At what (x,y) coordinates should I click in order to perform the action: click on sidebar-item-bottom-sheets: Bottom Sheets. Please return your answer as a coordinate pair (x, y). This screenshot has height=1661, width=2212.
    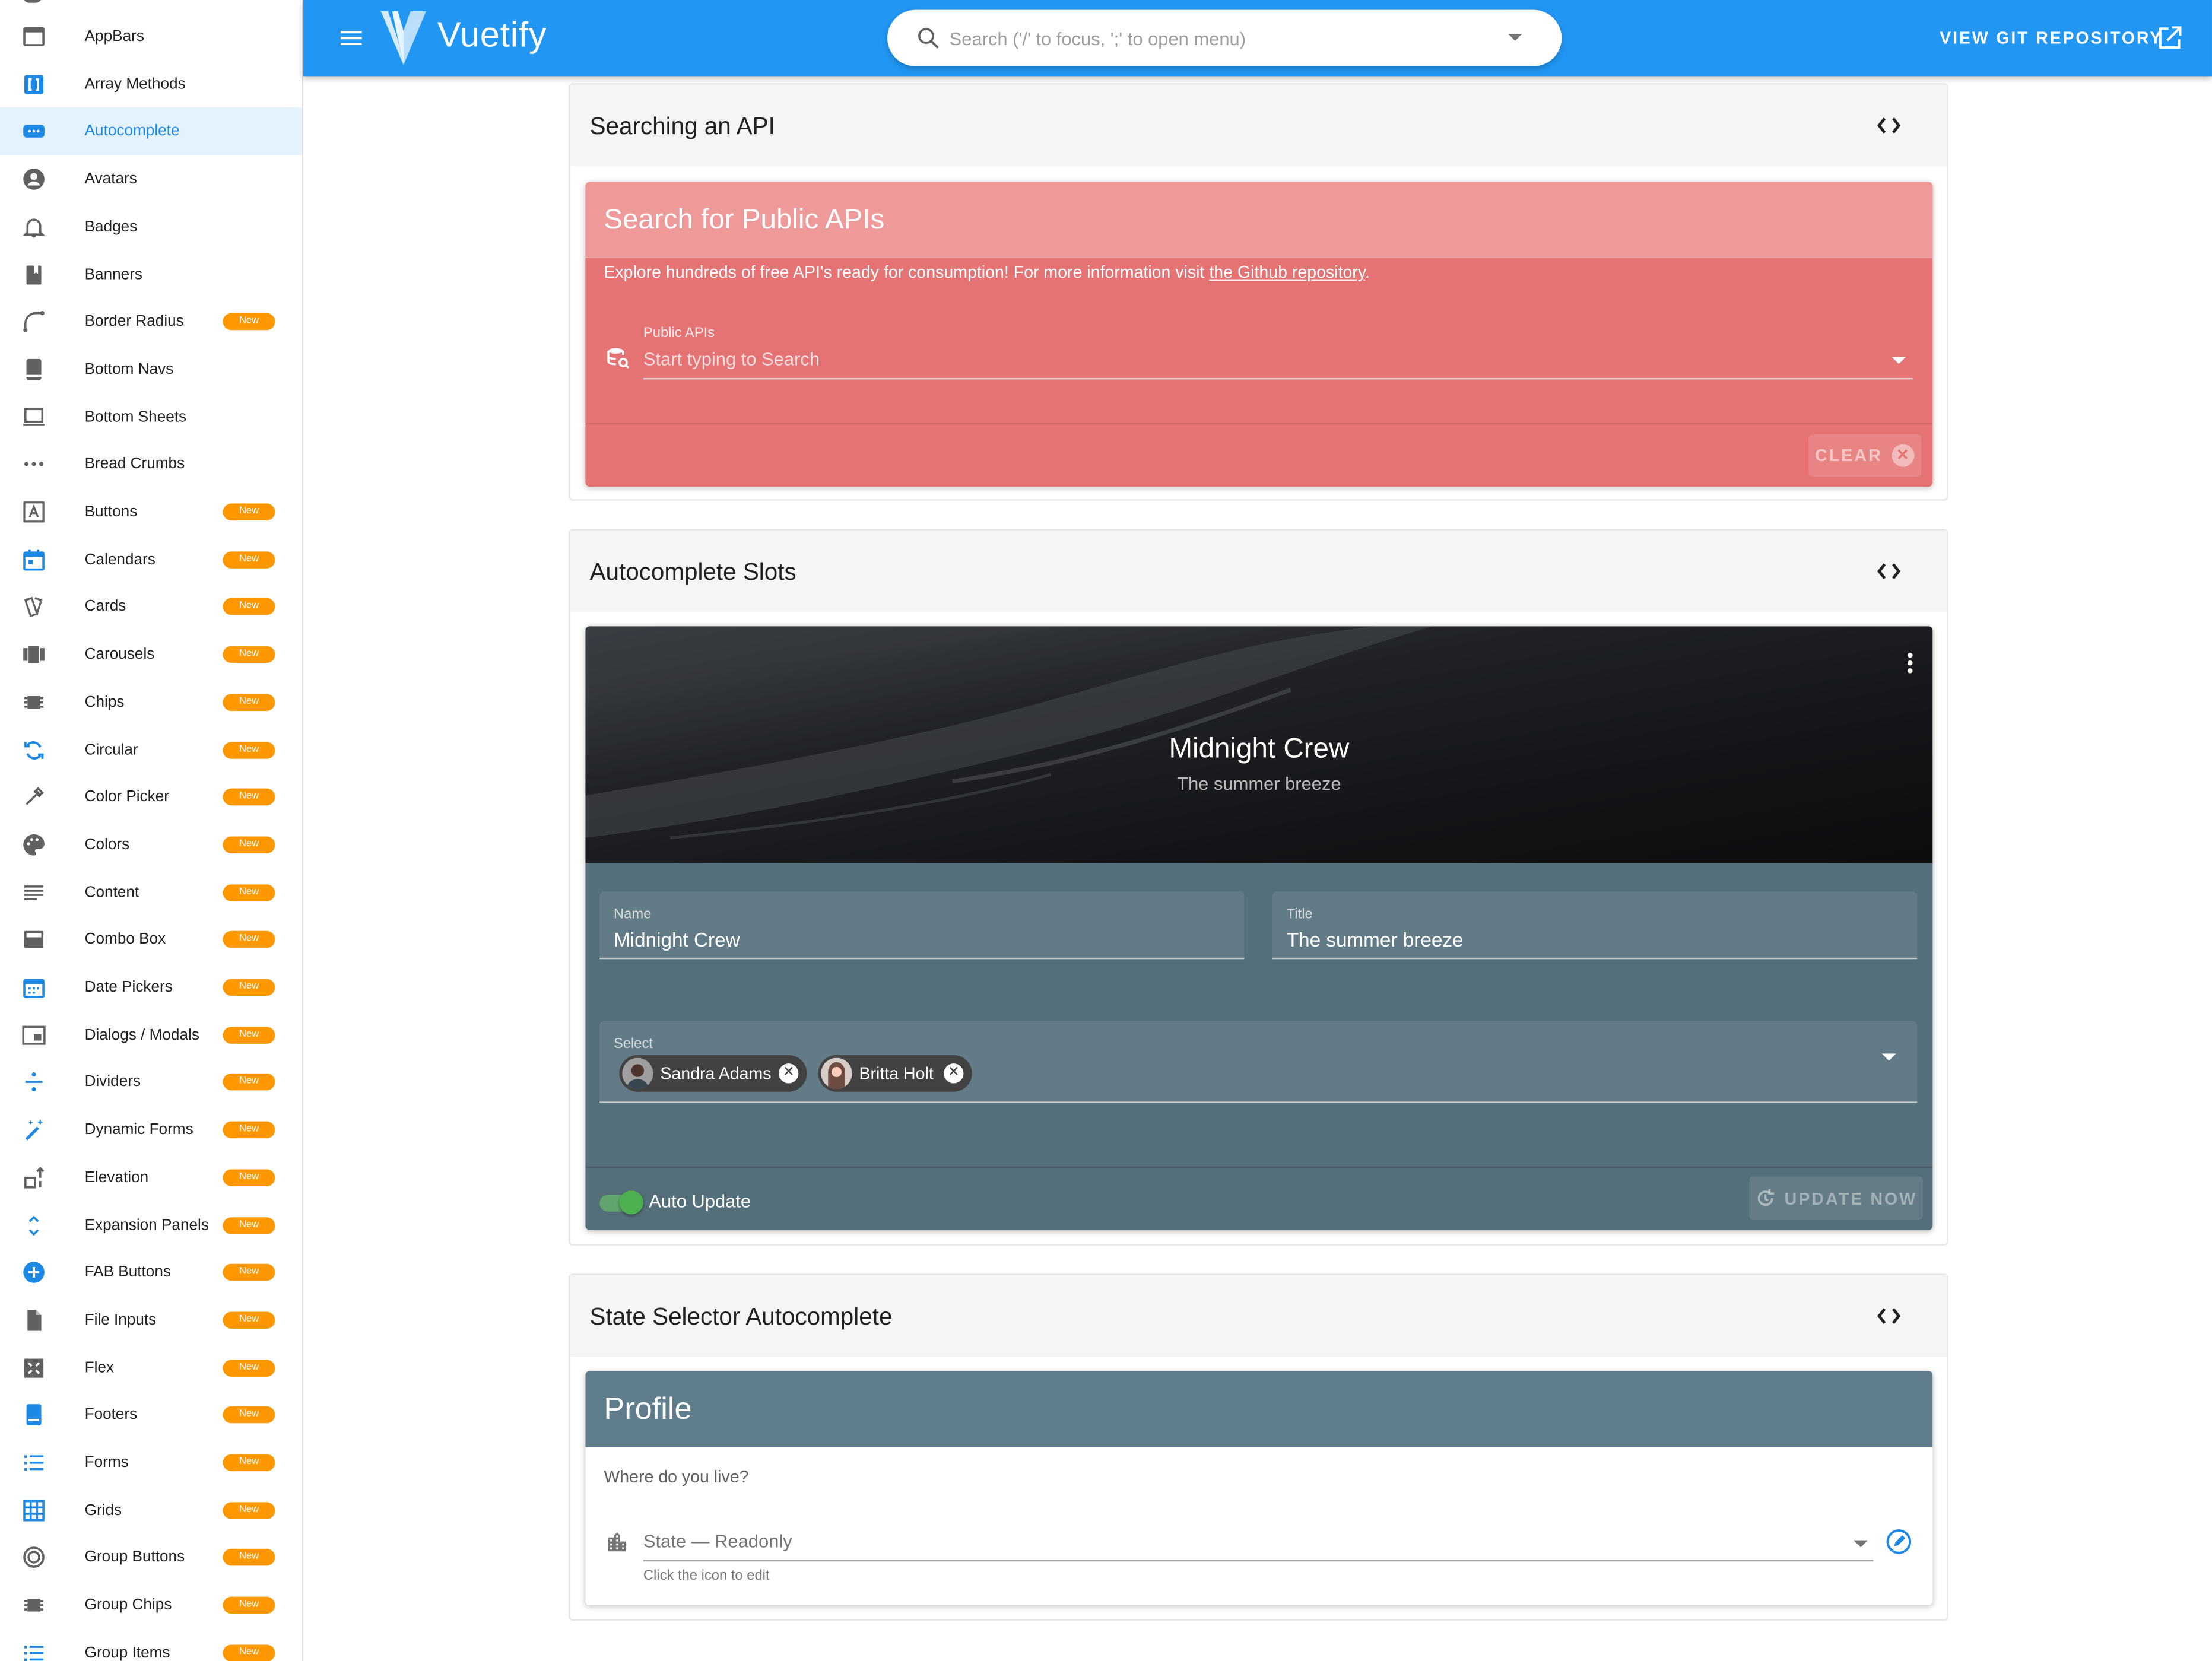
    Looking at the image, I should click on (151, 417).